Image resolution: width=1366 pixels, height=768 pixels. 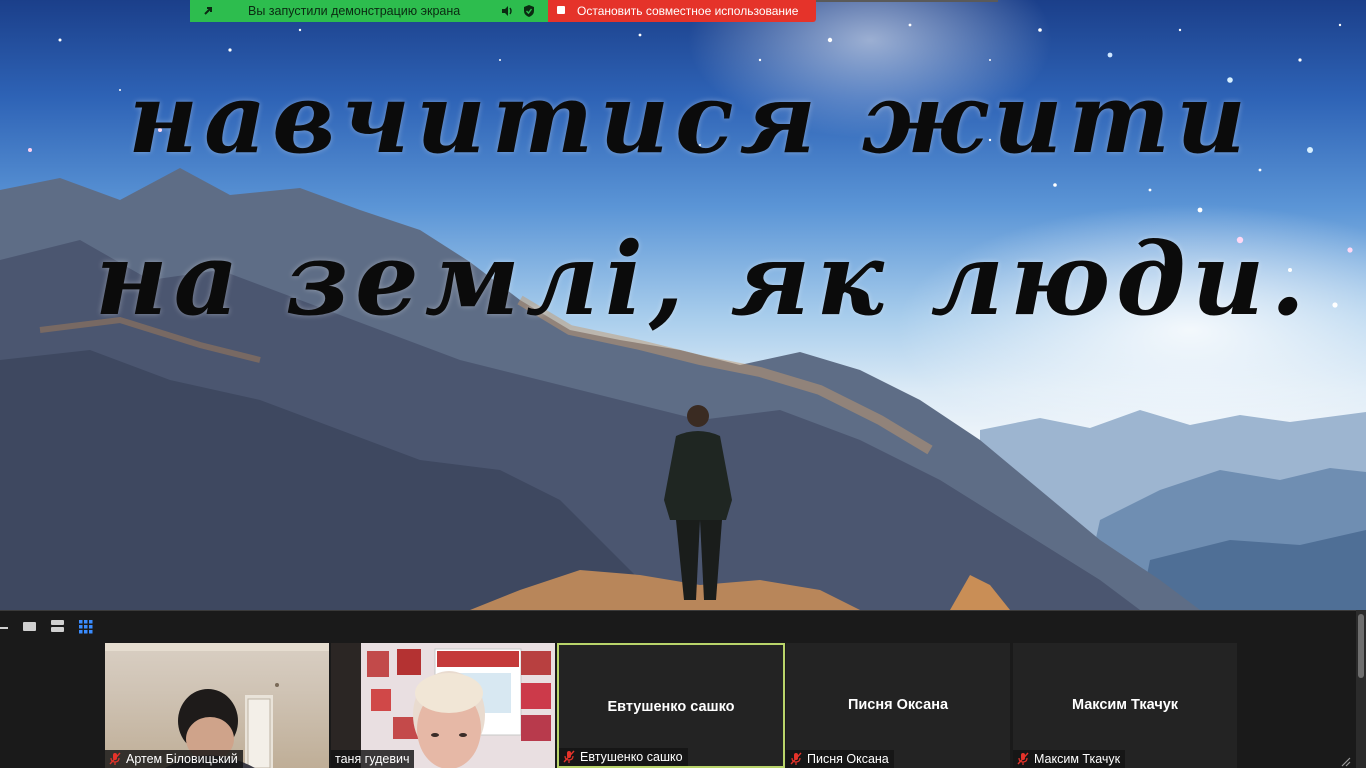 What do you see at coordinates (1069, 759) in the screenshot?
I see `participant-name-label: Максим Ткачук` at bounding box center [1069, 759].